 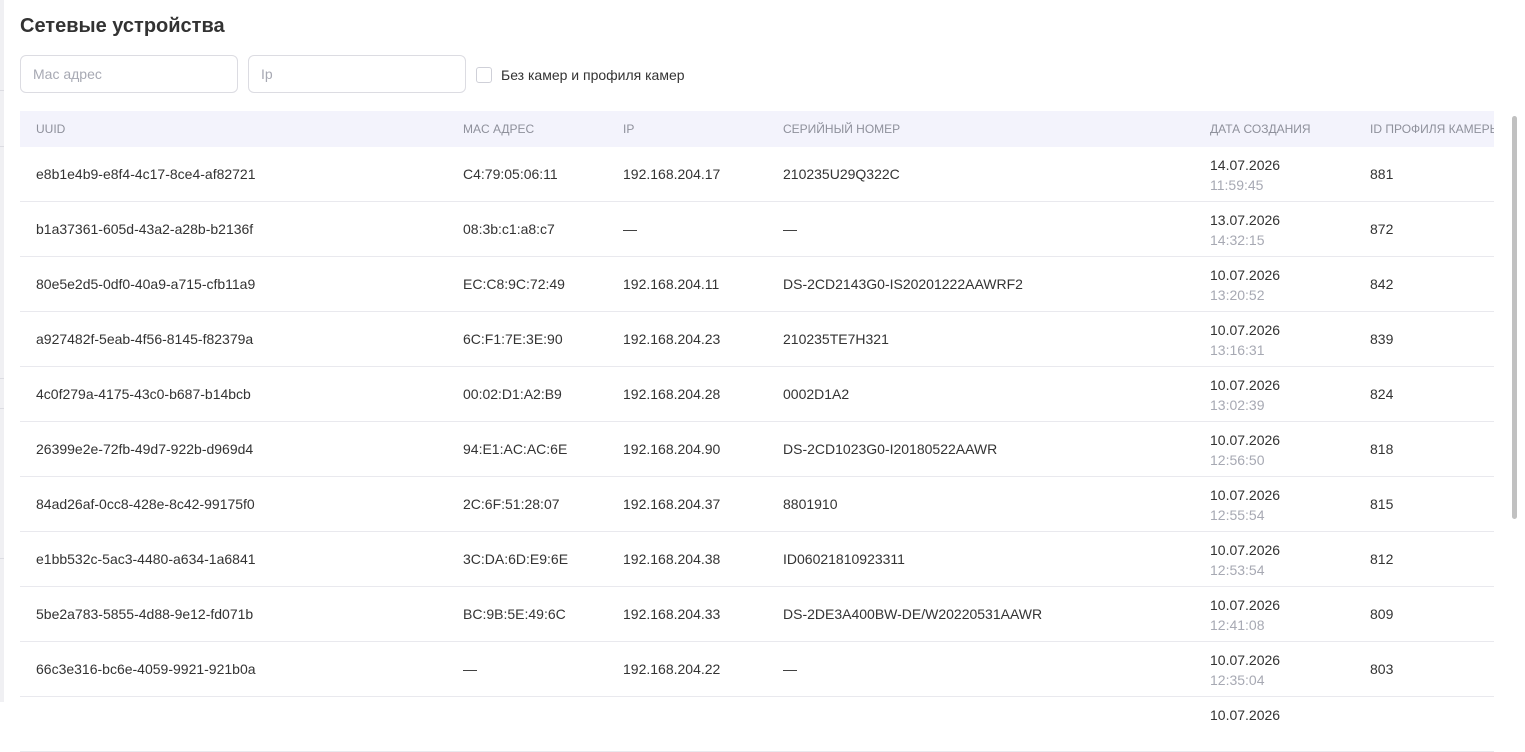 What do you see at coordinates (1245, 165) in the screenshot?
I see `created-date: 14.07.2026` at bounding box center [1245, 165].